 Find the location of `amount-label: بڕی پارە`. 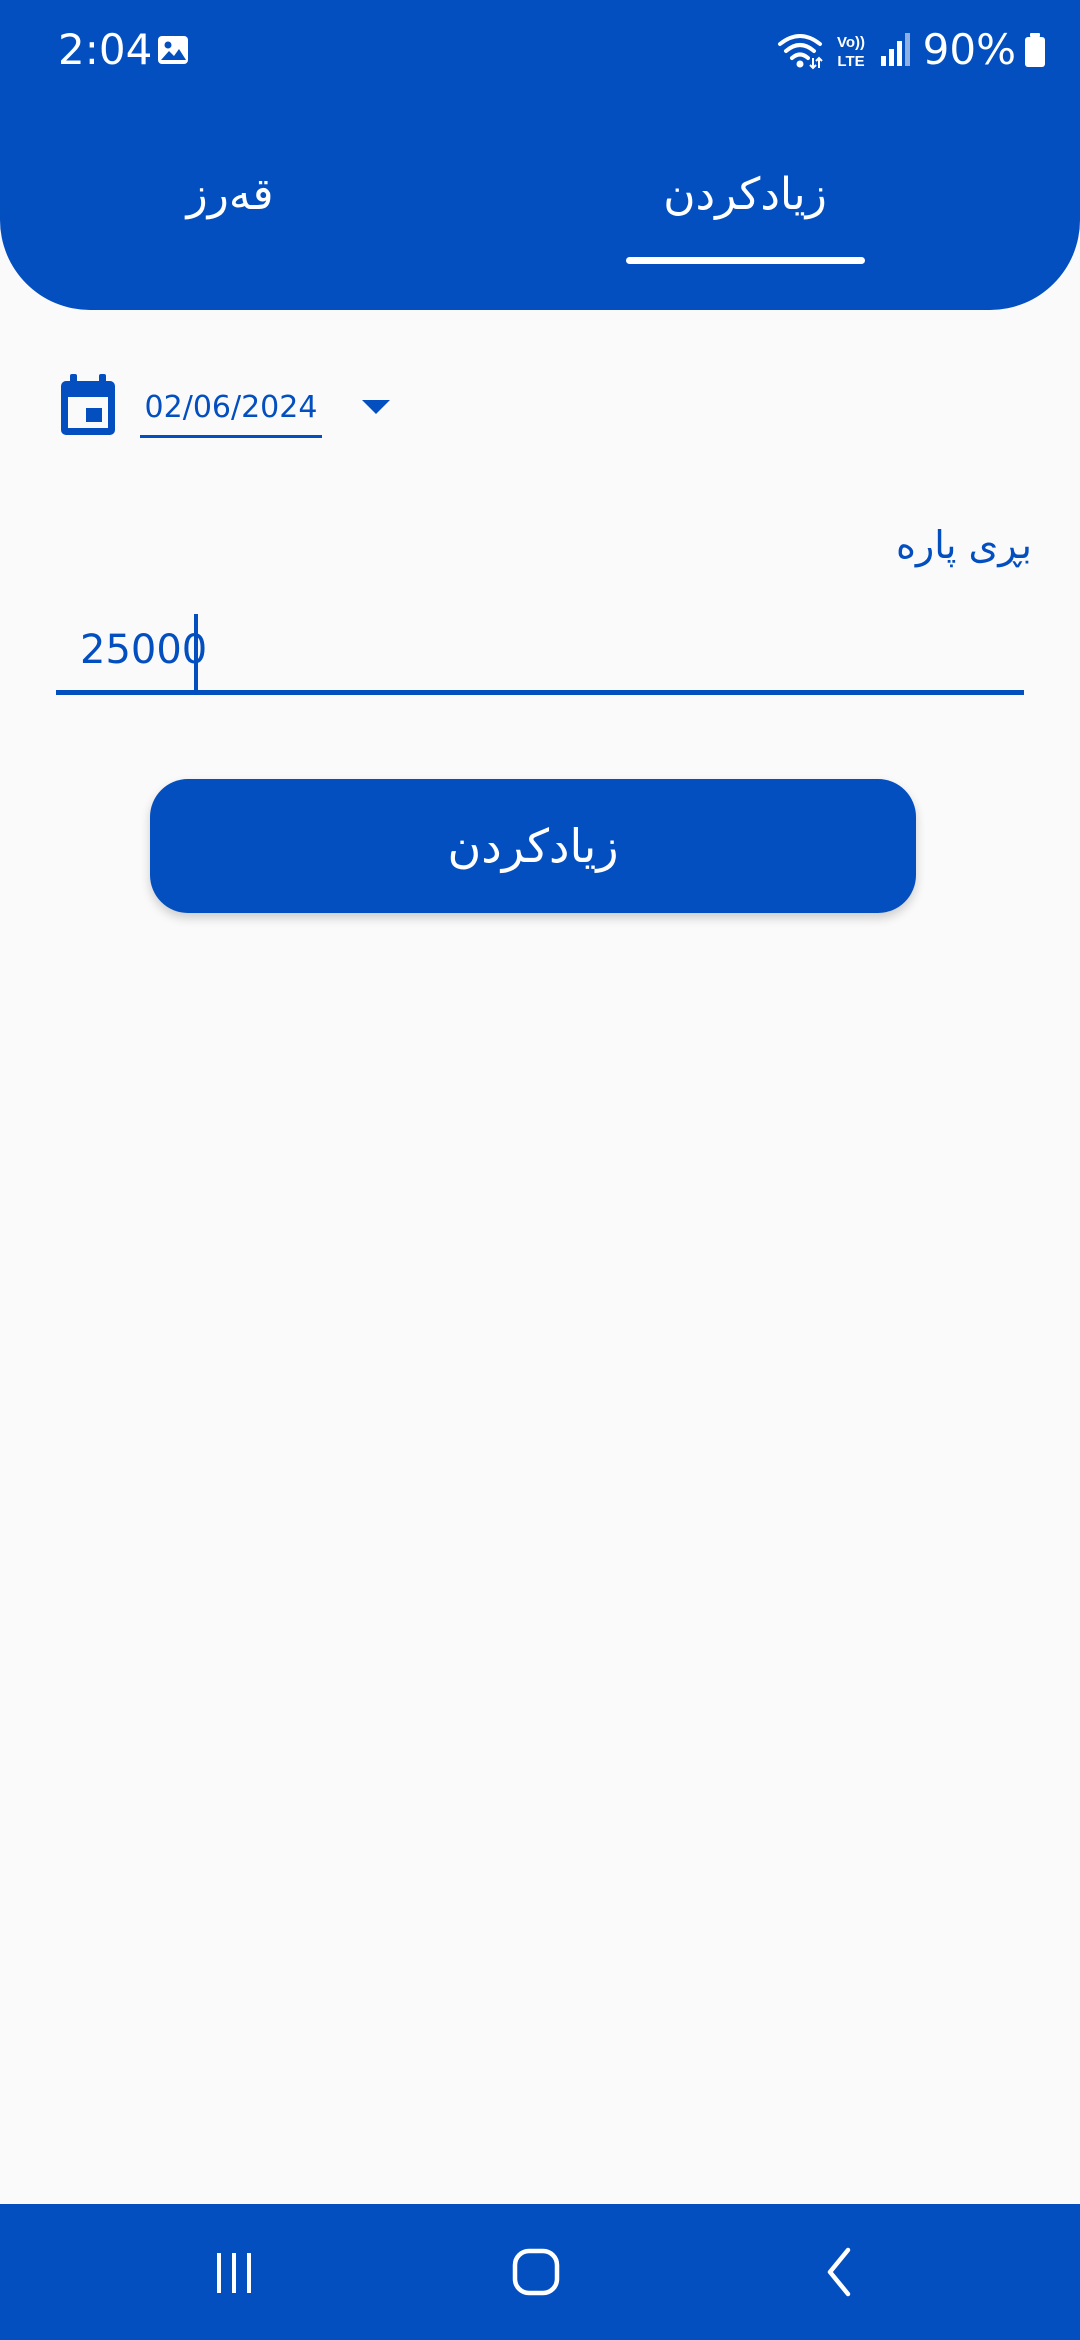

amount-label: بڕی پارە is located at coordinates (963, 545).